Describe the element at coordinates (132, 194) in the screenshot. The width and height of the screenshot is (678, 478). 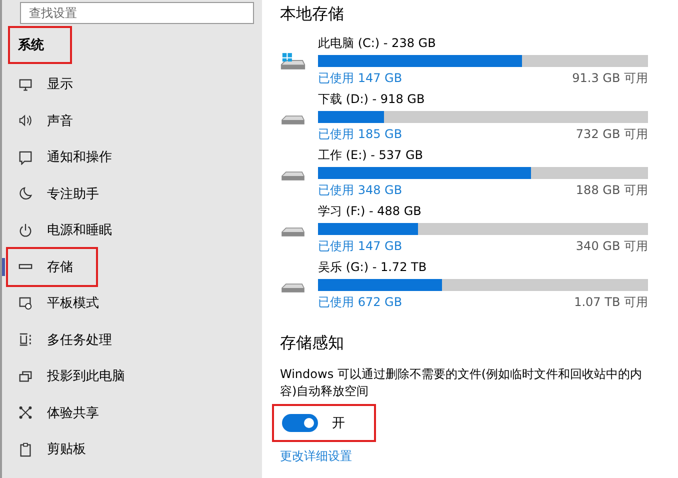
I see `nav-item: 专注助手` at that location.